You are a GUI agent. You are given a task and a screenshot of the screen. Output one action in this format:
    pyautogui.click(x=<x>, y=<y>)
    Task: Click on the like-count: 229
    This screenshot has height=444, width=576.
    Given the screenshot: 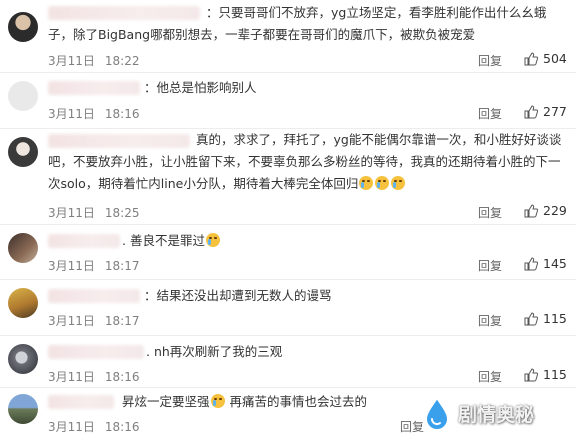 What is the action you would take?
    pyautogui.click(x=555, y=210)
    